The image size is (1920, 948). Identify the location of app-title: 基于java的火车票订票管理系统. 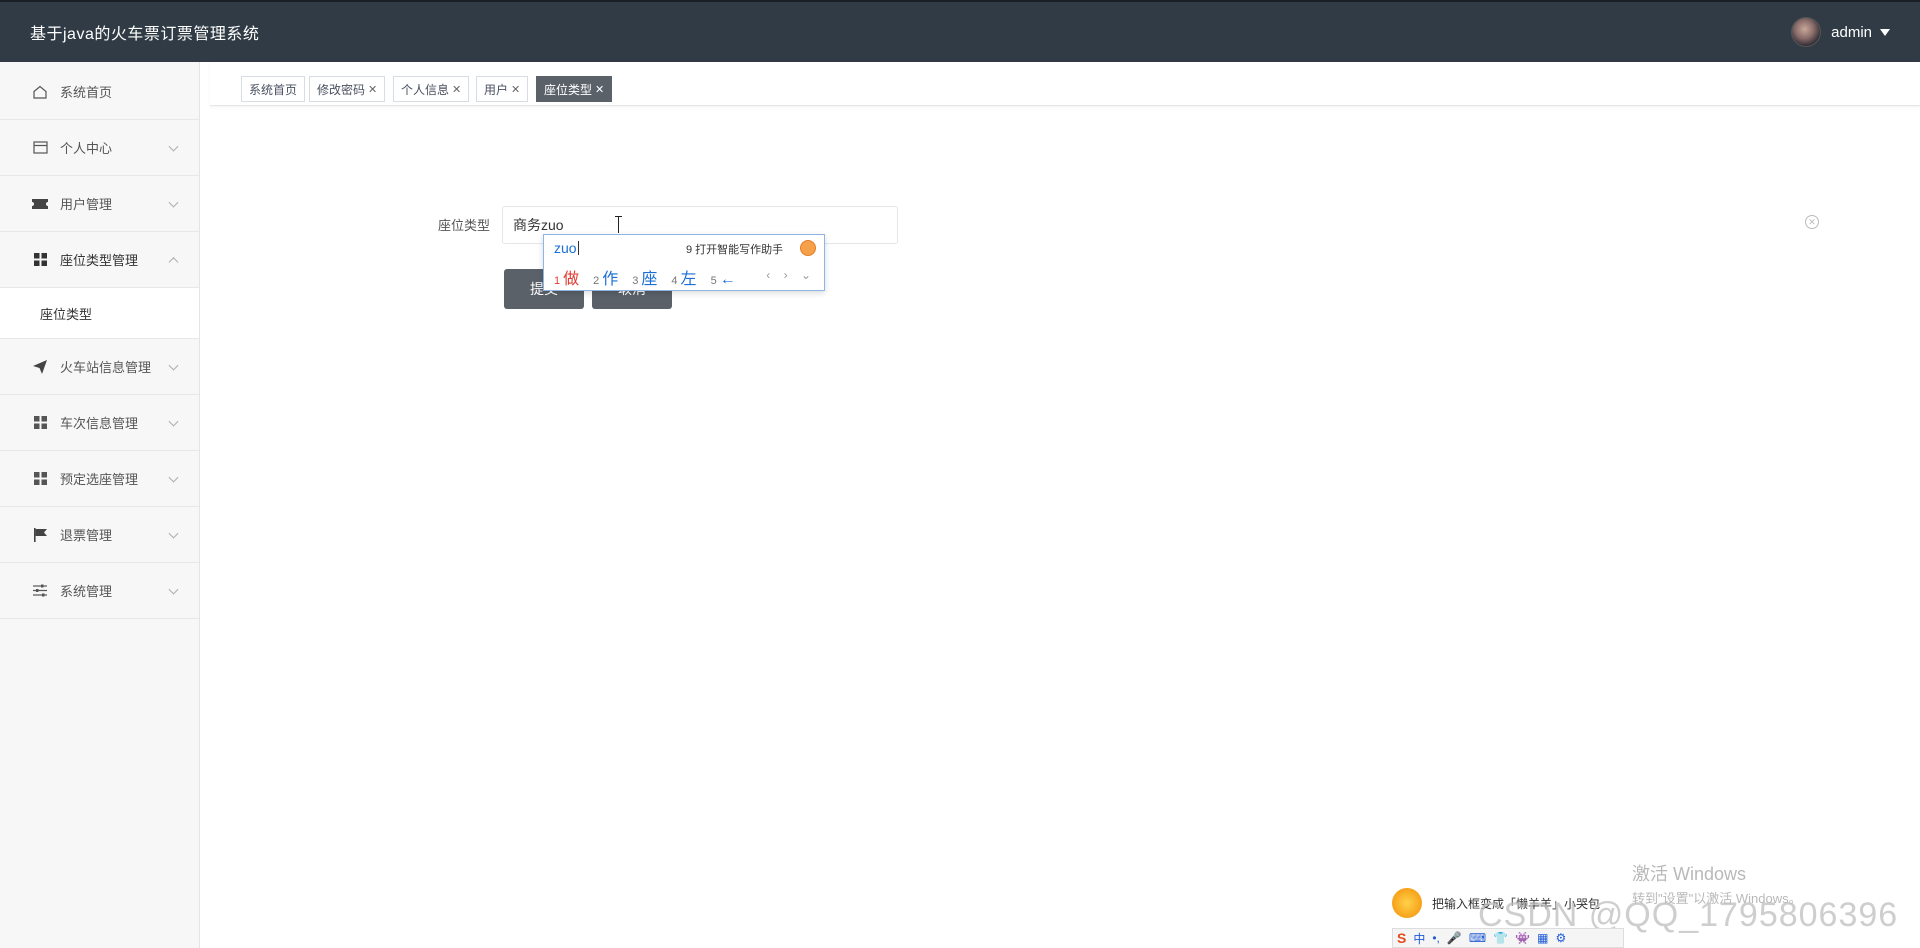
(145, 34).